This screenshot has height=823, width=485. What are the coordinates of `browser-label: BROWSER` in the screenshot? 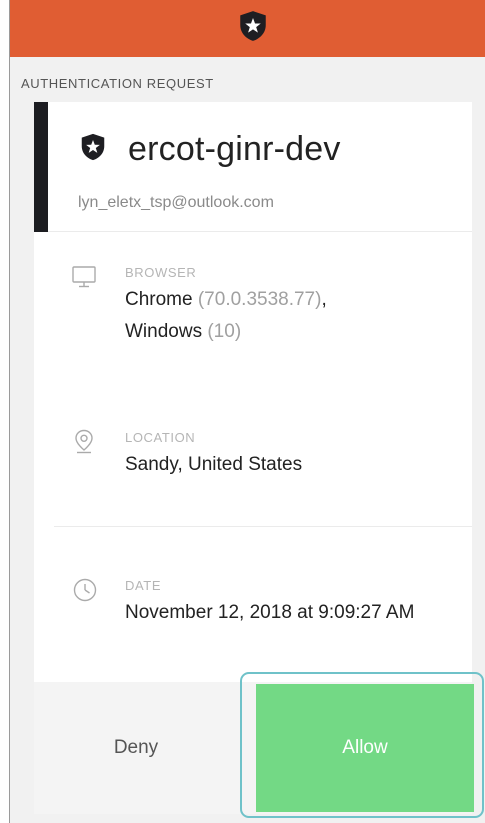 It's located at (161, 272).